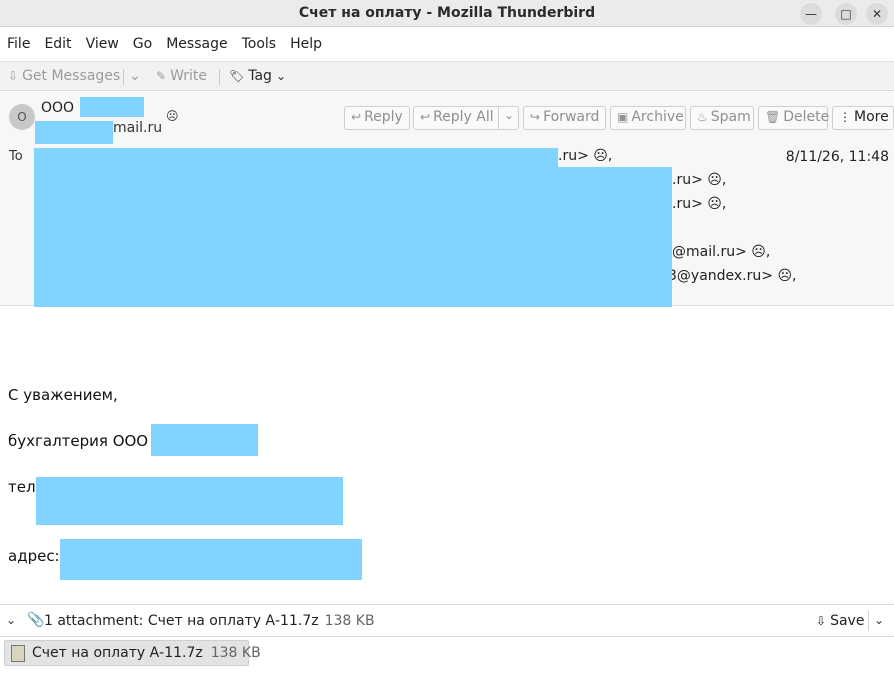  What do you see at coordinates (117, 653) in the screenshot?
I see `attachment-name: Счет на оплату А-11.7z` at bounding box center [117, 653].